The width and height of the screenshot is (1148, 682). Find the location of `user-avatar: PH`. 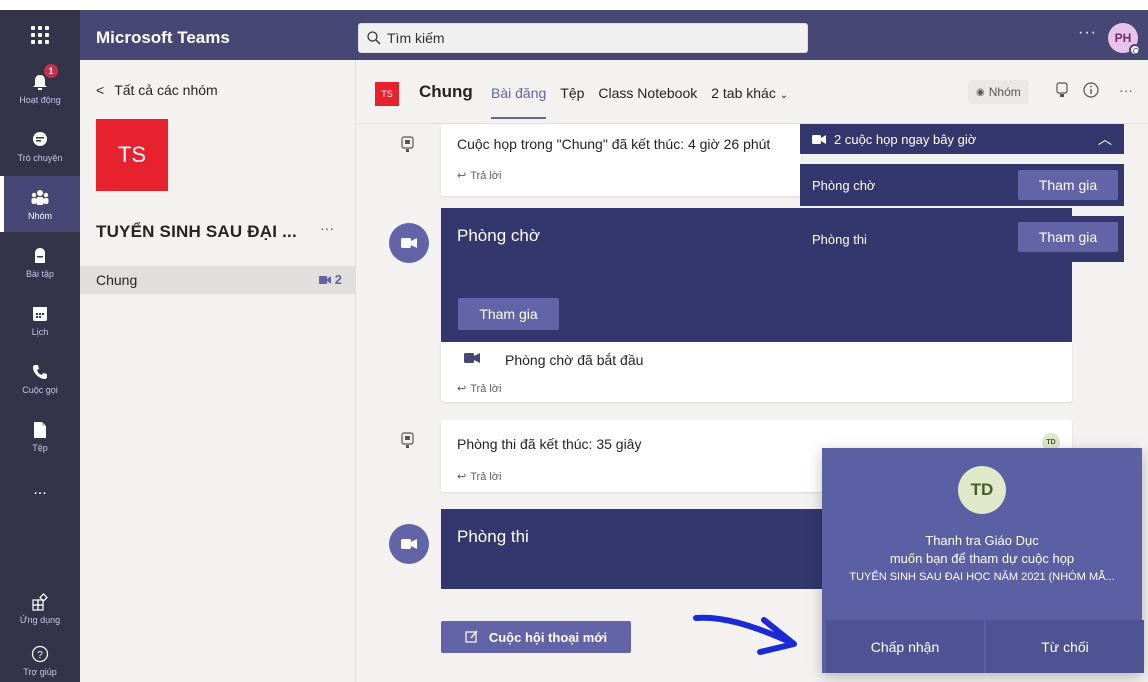

user-avatar: PH is located at coordinates (1124, 39).